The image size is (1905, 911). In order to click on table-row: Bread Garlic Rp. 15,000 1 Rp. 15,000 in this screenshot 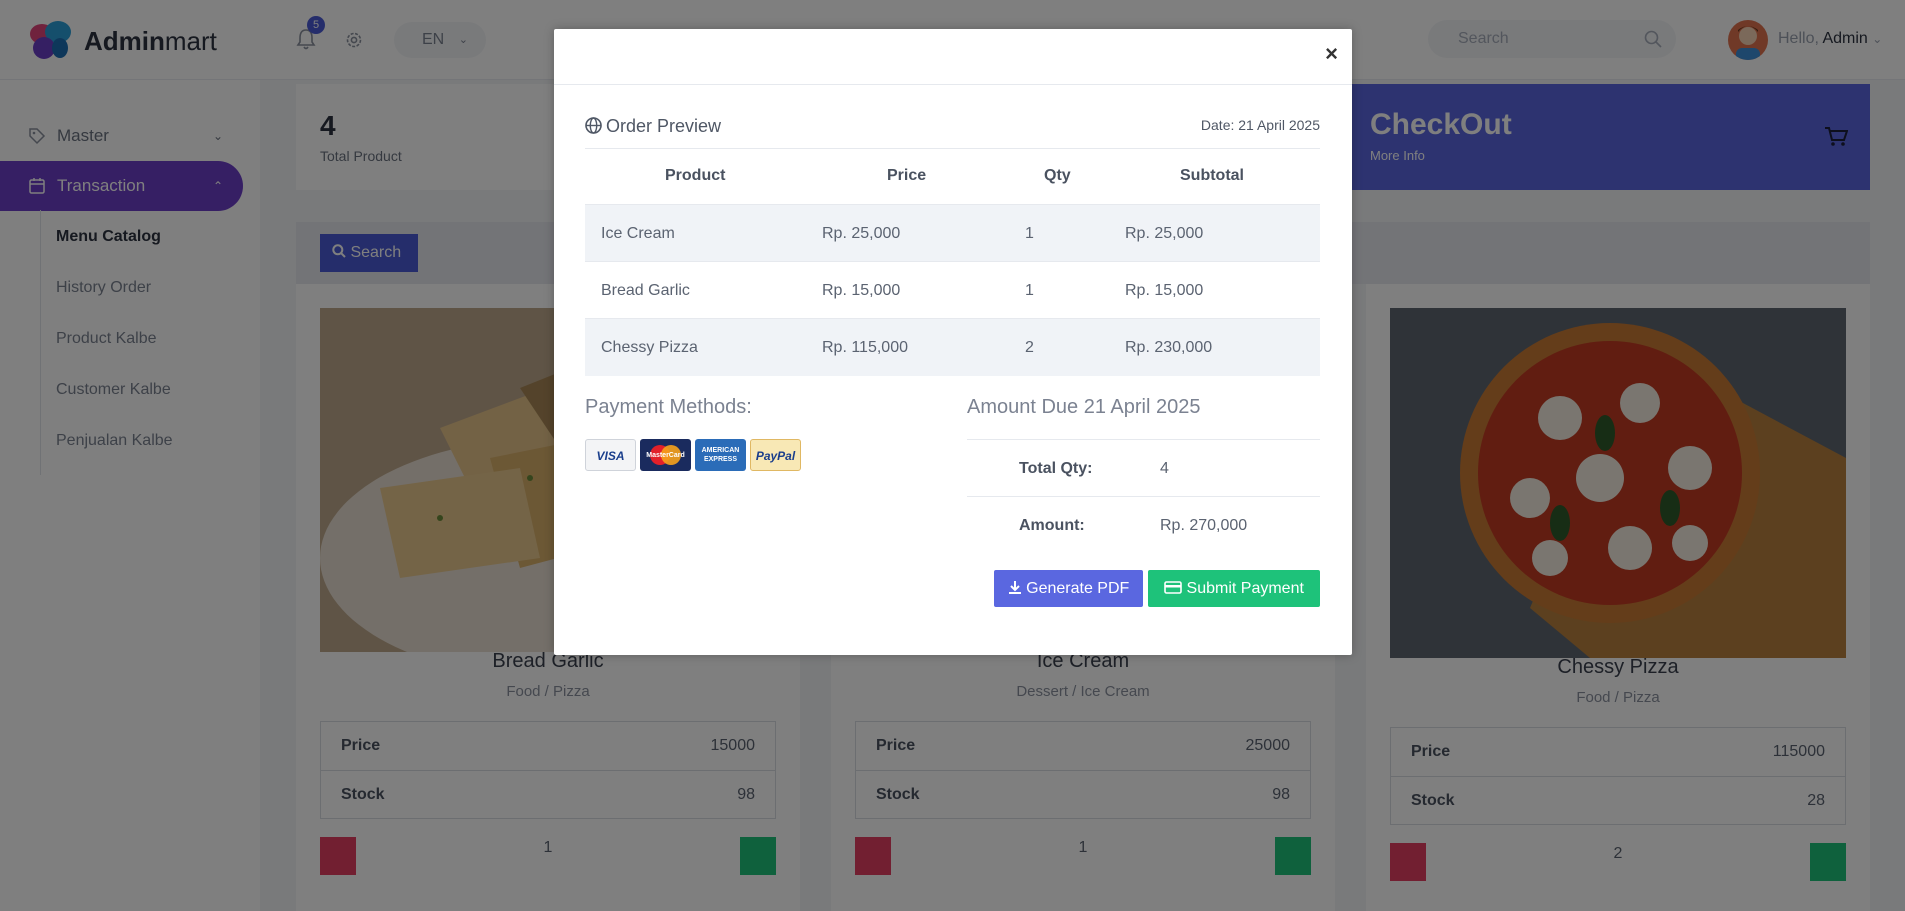, I will do `click(952, 290)`.